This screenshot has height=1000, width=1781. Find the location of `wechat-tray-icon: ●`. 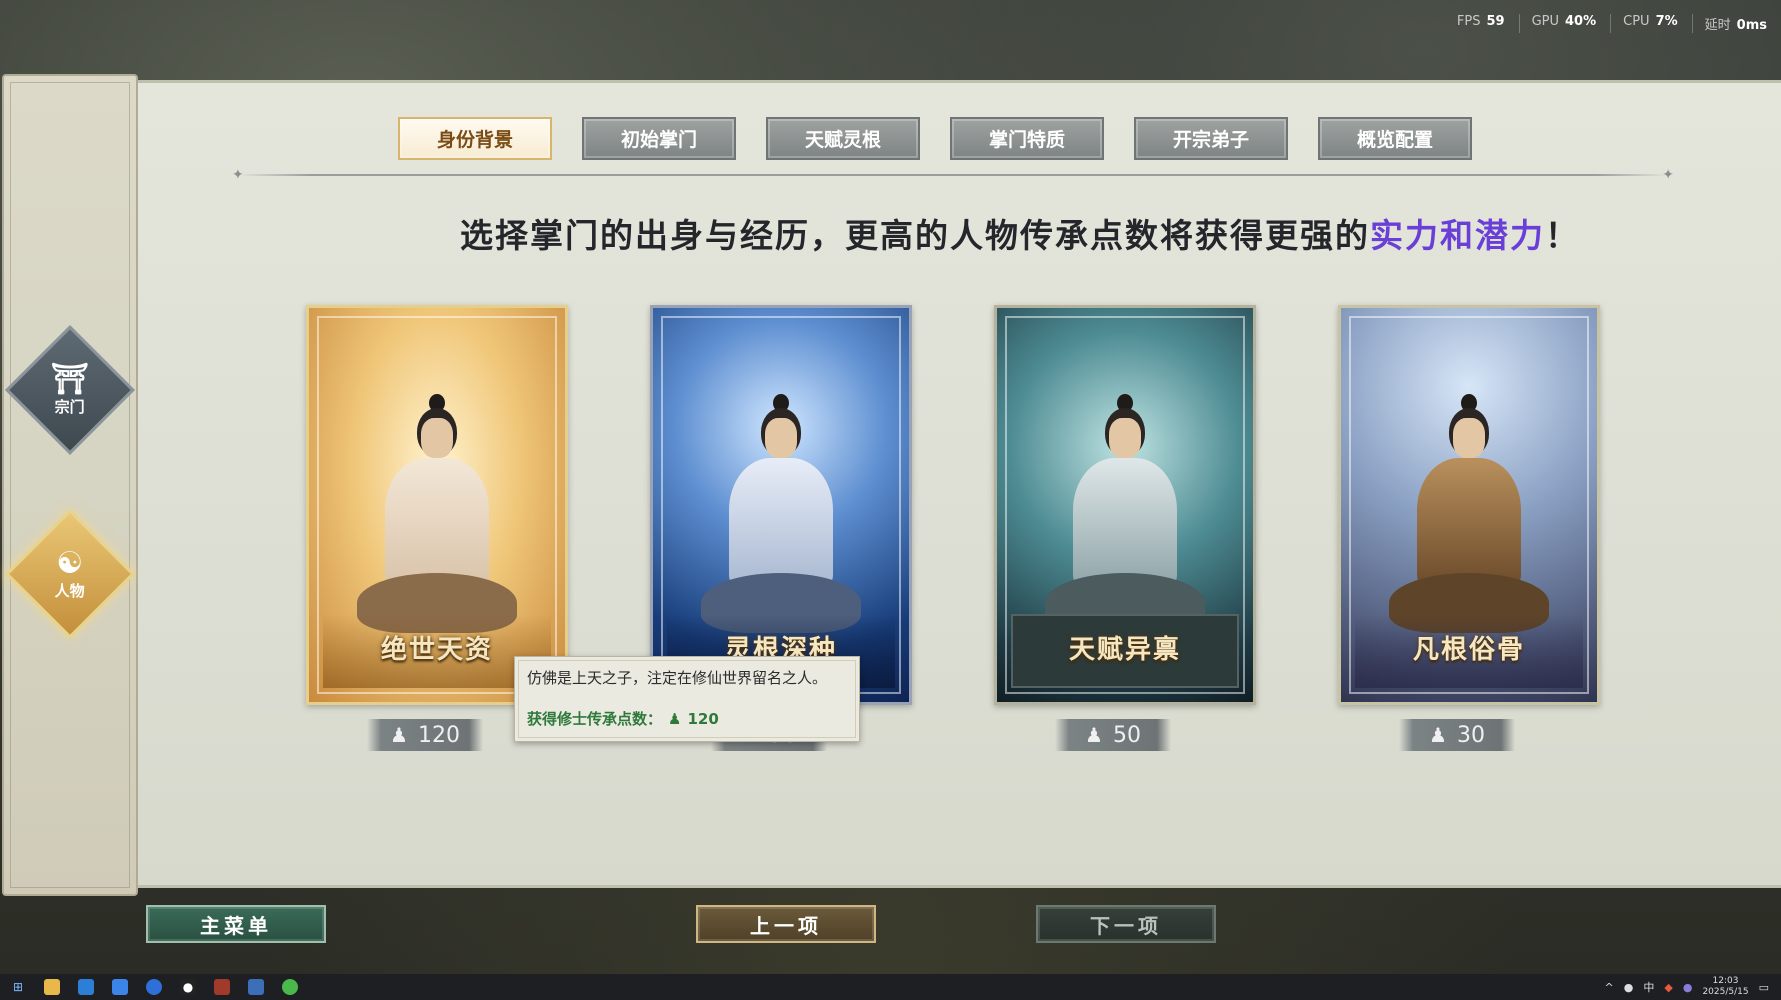

wechat-tray-icon: ● is located at coordinates (1629, 987).